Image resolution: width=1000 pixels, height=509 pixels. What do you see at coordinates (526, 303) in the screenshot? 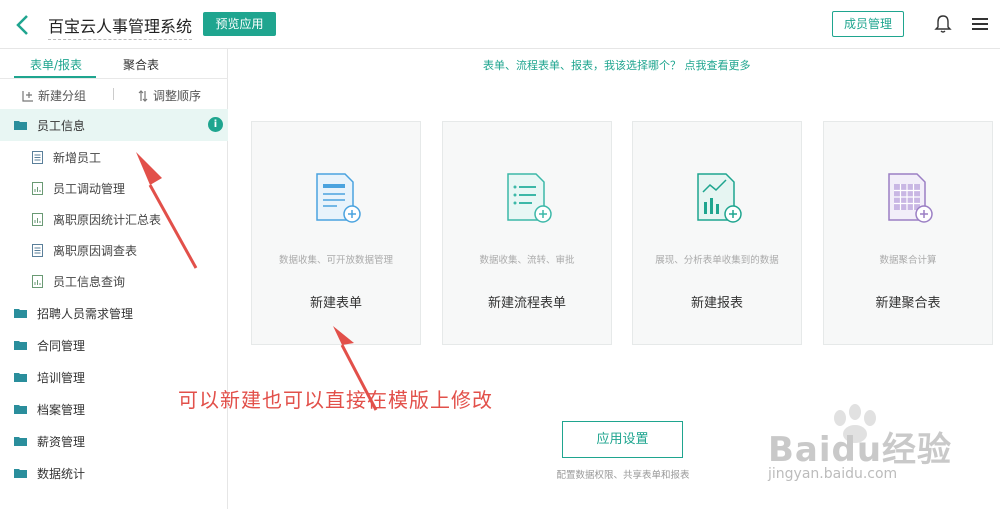
I see `card-title: 新建流程表单` at bounding box center [526, 303].